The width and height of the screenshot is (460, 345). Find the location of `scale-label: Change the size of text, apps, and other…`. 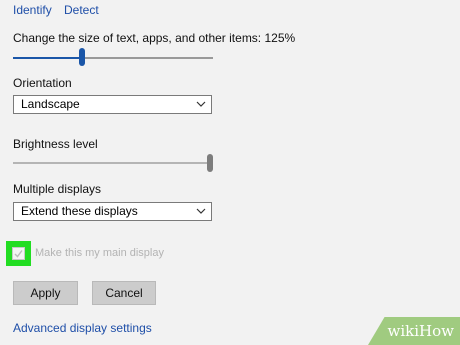

scale-label: Change the size of text, apps, and other… is located at coordinates (154, 38).